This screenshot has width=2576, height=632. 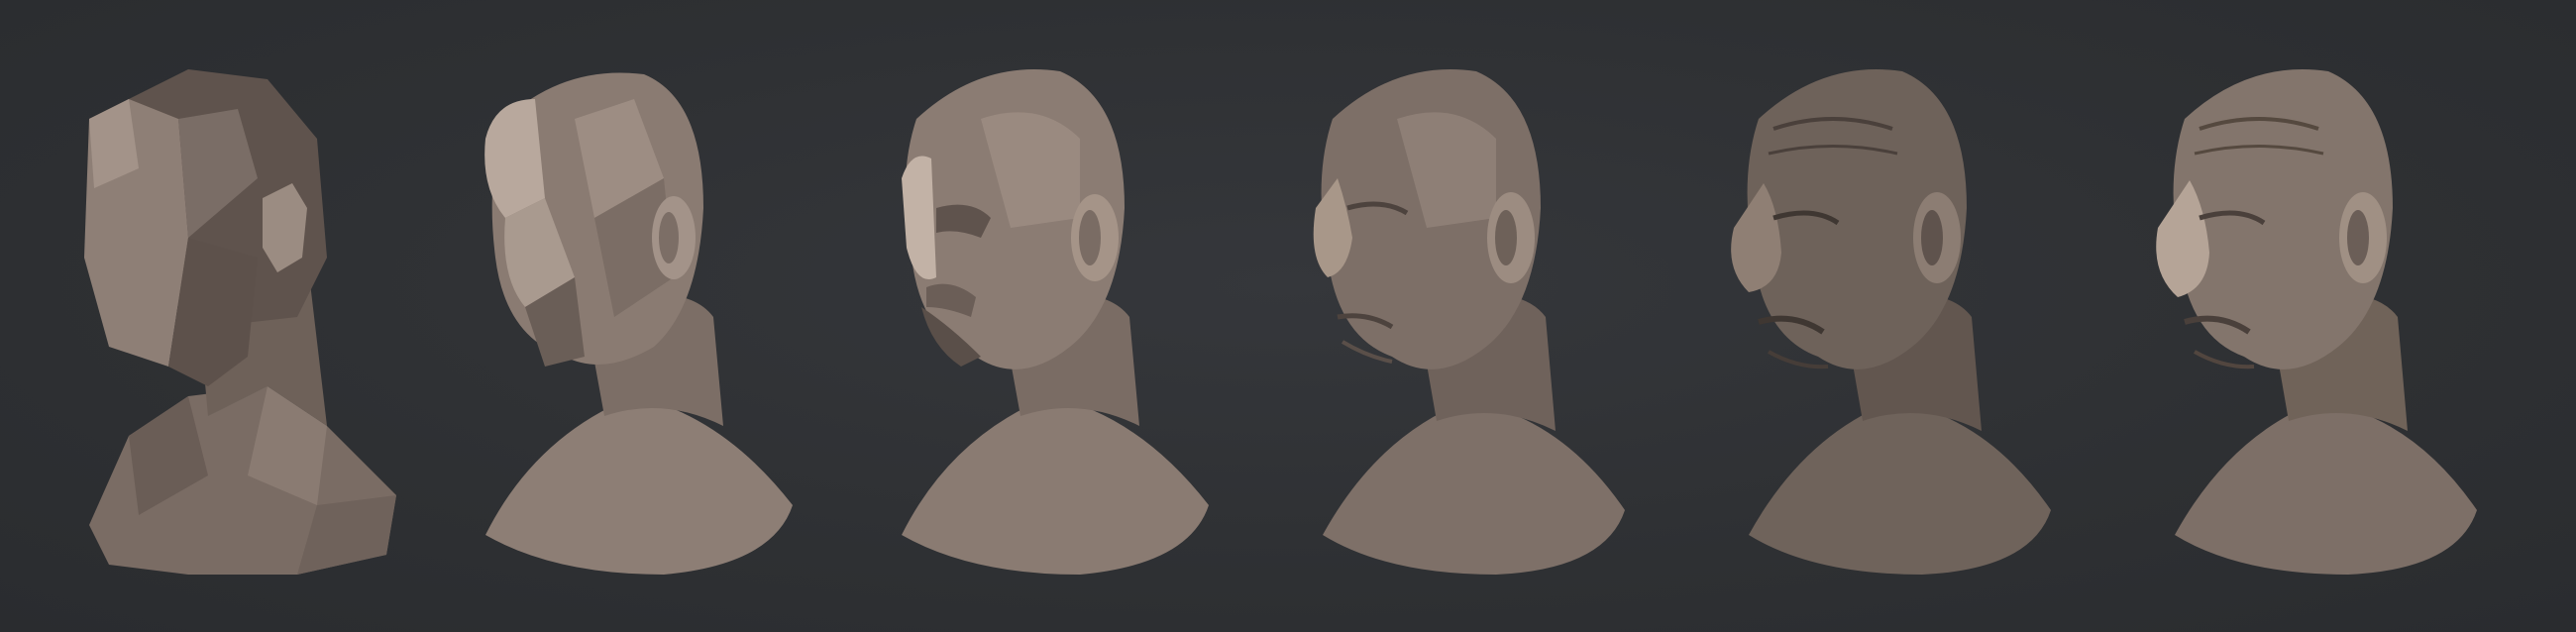 What do you see at coordinates (1891, 322) in the screenshot?
I see `bust-stage-5-shape` at bounding box center [1891, 322].